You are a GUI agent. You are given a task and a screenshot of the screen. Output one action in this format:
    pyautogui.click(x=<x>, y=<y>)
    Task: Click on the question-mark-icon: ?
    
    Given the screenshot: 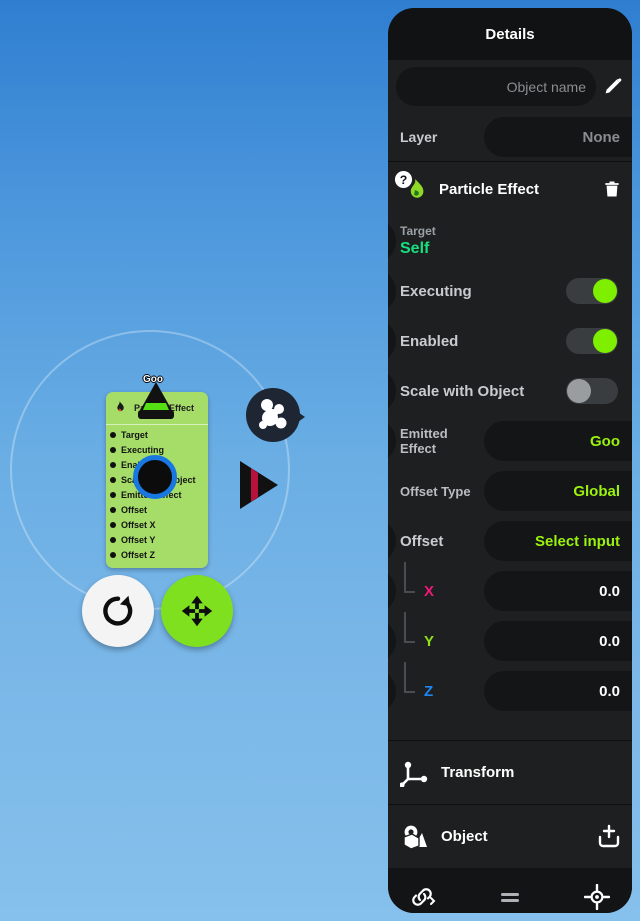 What is the action you would take?
    pyautogui.click(x=403, y=179)
    